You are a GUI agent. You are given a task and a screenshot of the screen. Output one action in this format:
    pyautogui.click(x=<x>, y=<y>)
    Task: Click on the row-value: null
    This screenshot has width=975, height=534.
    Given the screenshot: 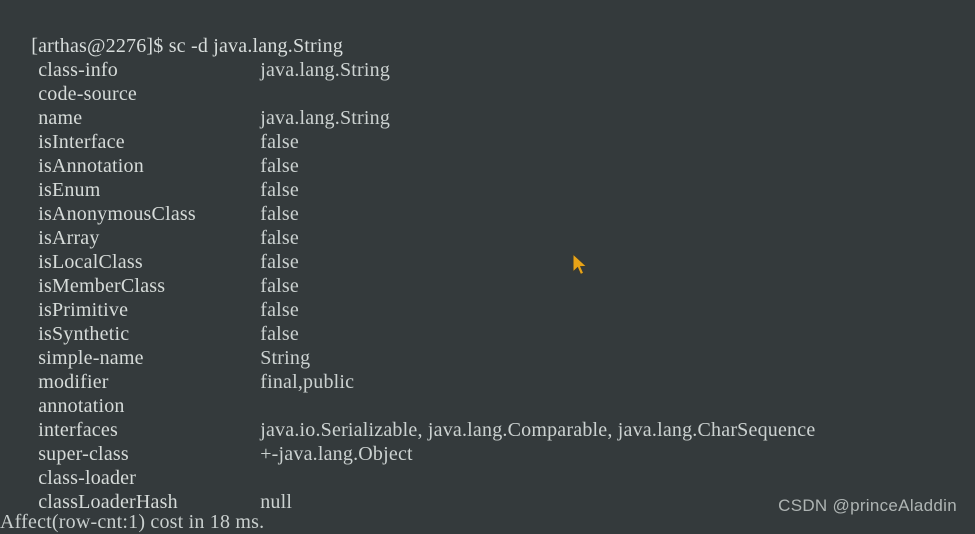 What is the action you would take?
    pyautogui.click(x=276, y=502)
    